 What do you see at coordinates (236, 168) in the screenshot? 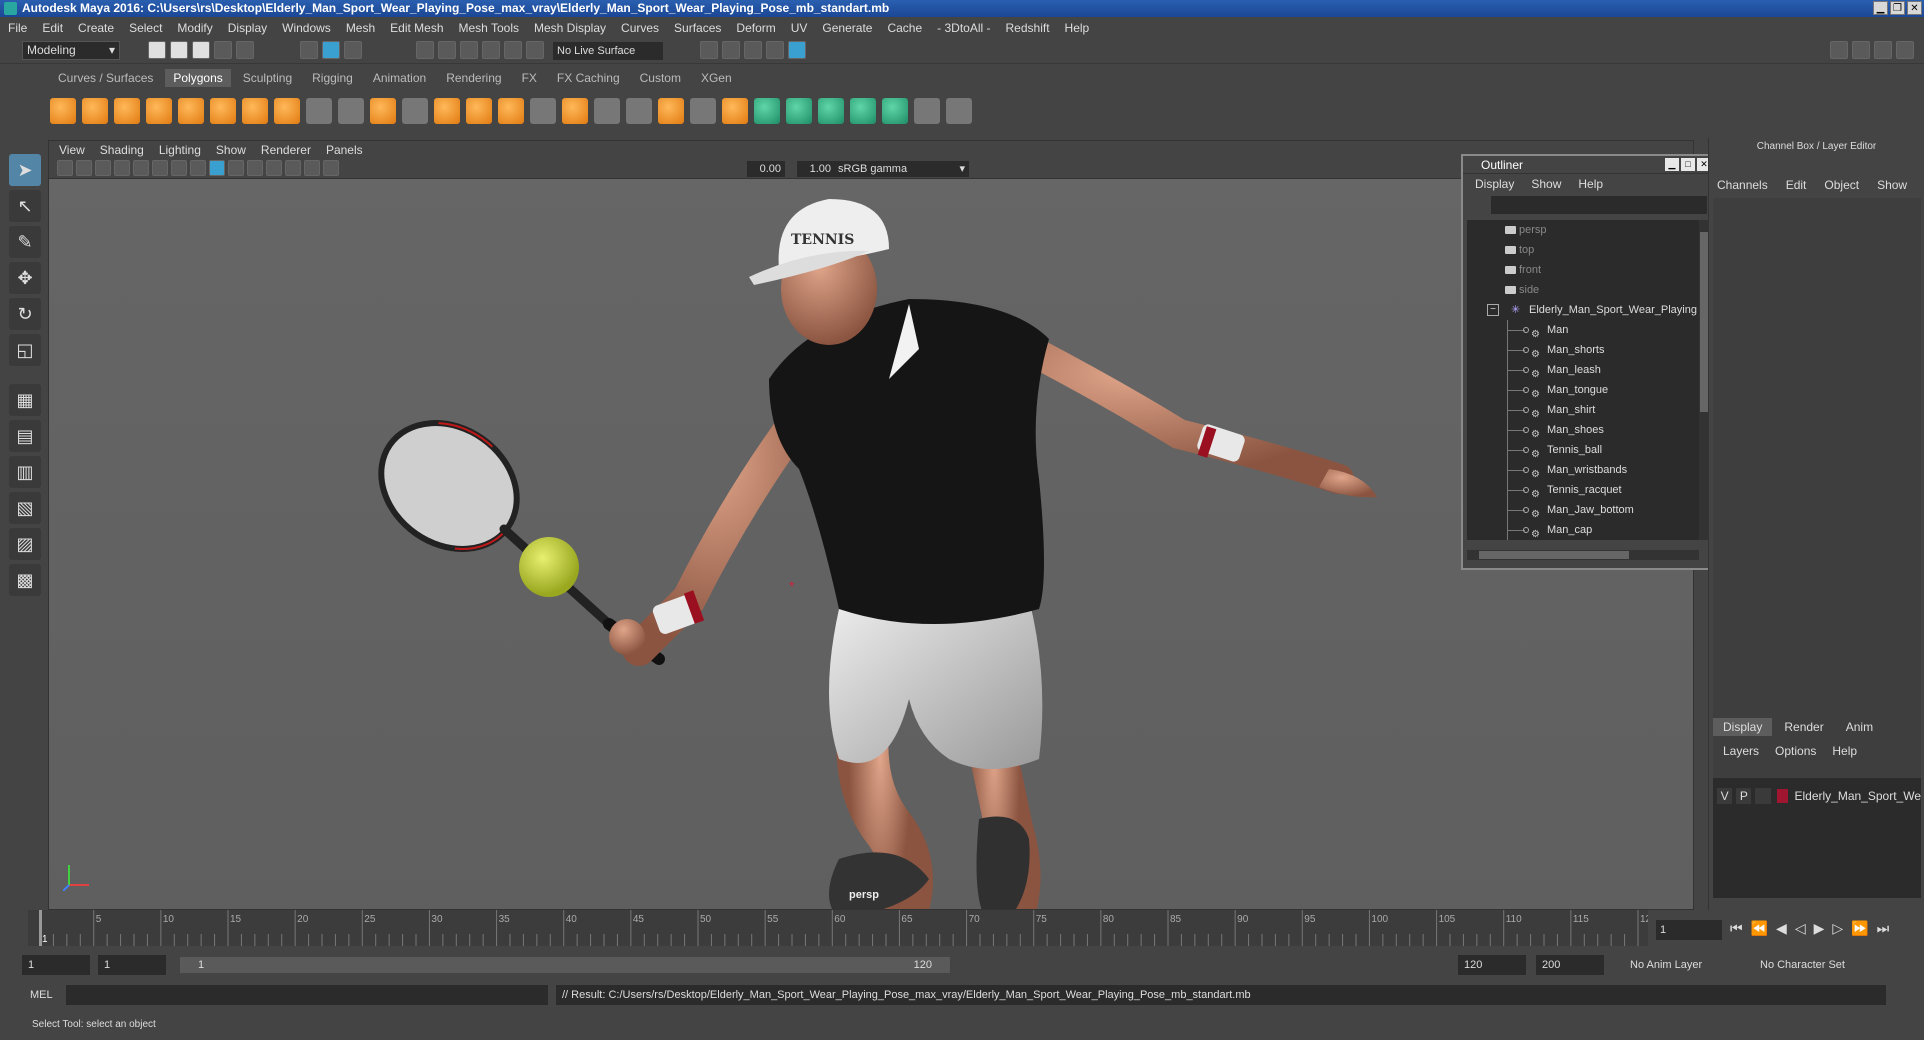
I see `textured-icon` at bounding box center [236, 168].